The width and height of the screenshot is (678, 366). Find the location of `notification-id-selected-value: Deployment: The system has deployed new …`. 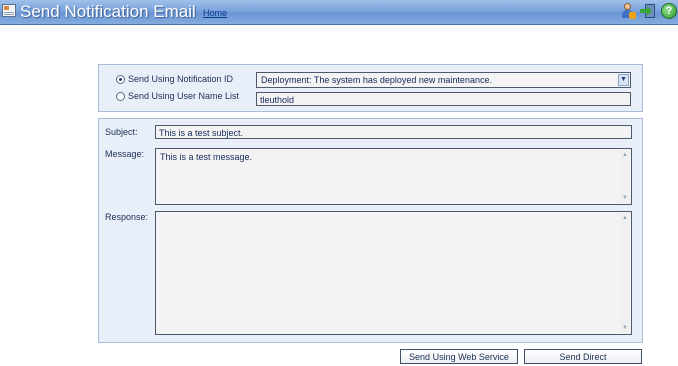

notification-id-selected-value: Deployment: The system has deployed new … is located at coordinates (376, 80).